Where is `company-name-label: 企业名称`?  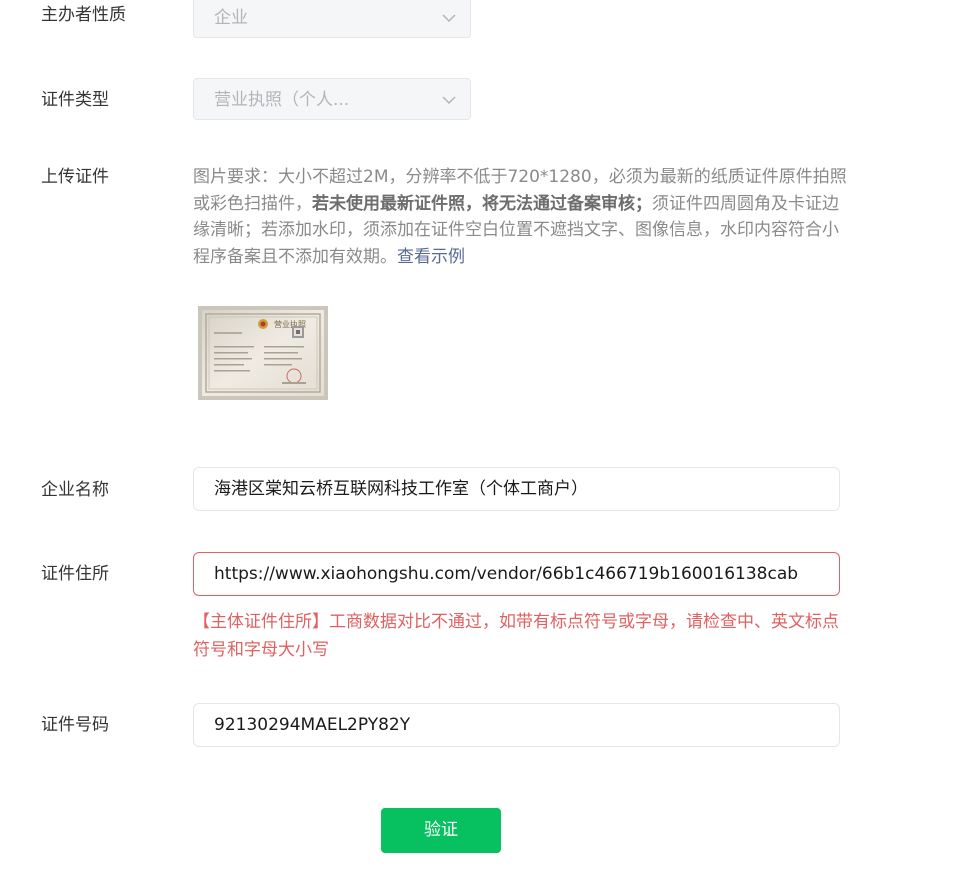
company-name-label: 企业名称 is located at coordinates (75, 490).